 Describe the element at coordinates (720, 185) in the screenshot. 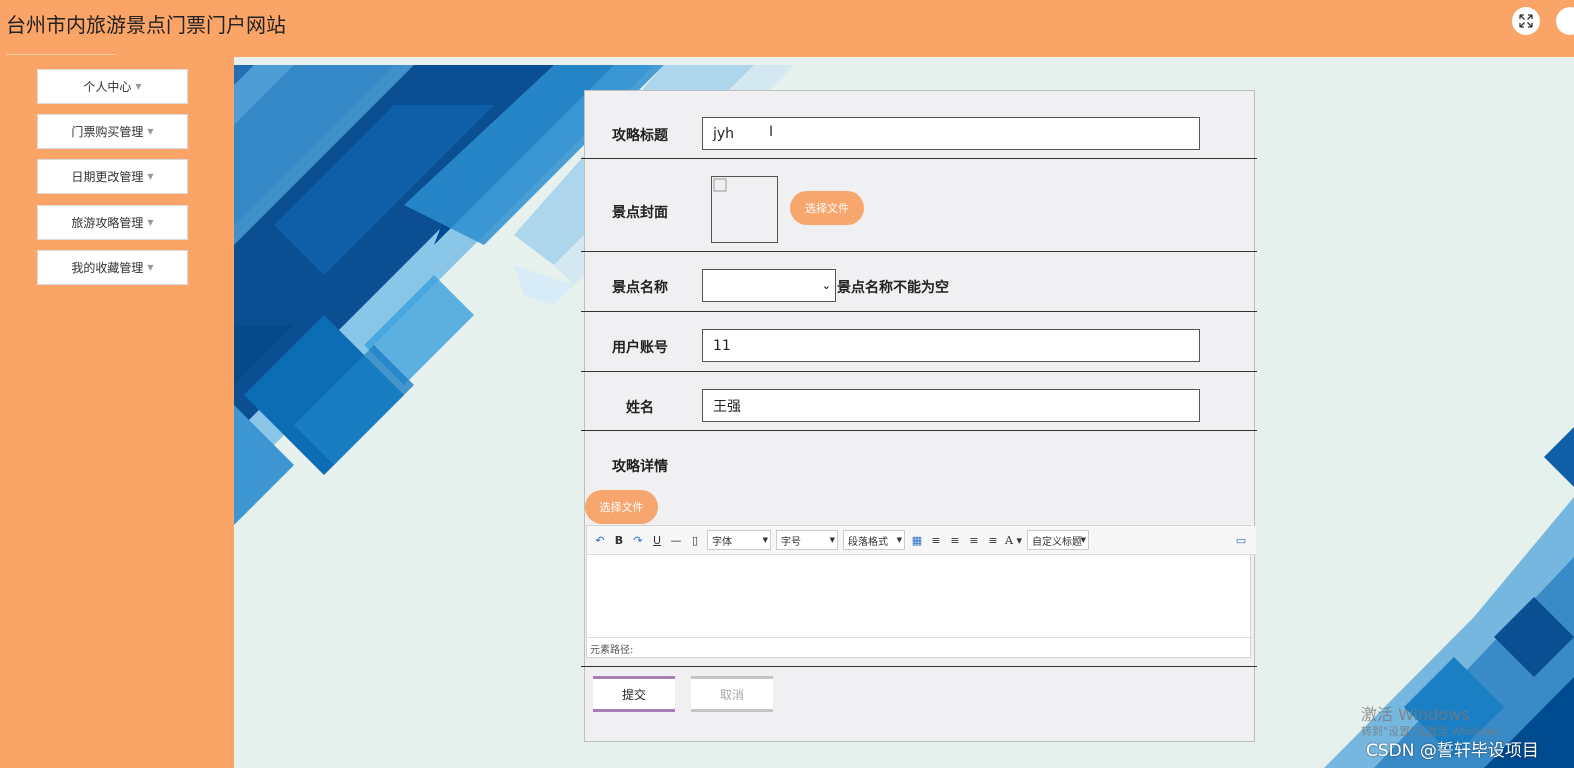

I see `broken-image-icon` at that location.